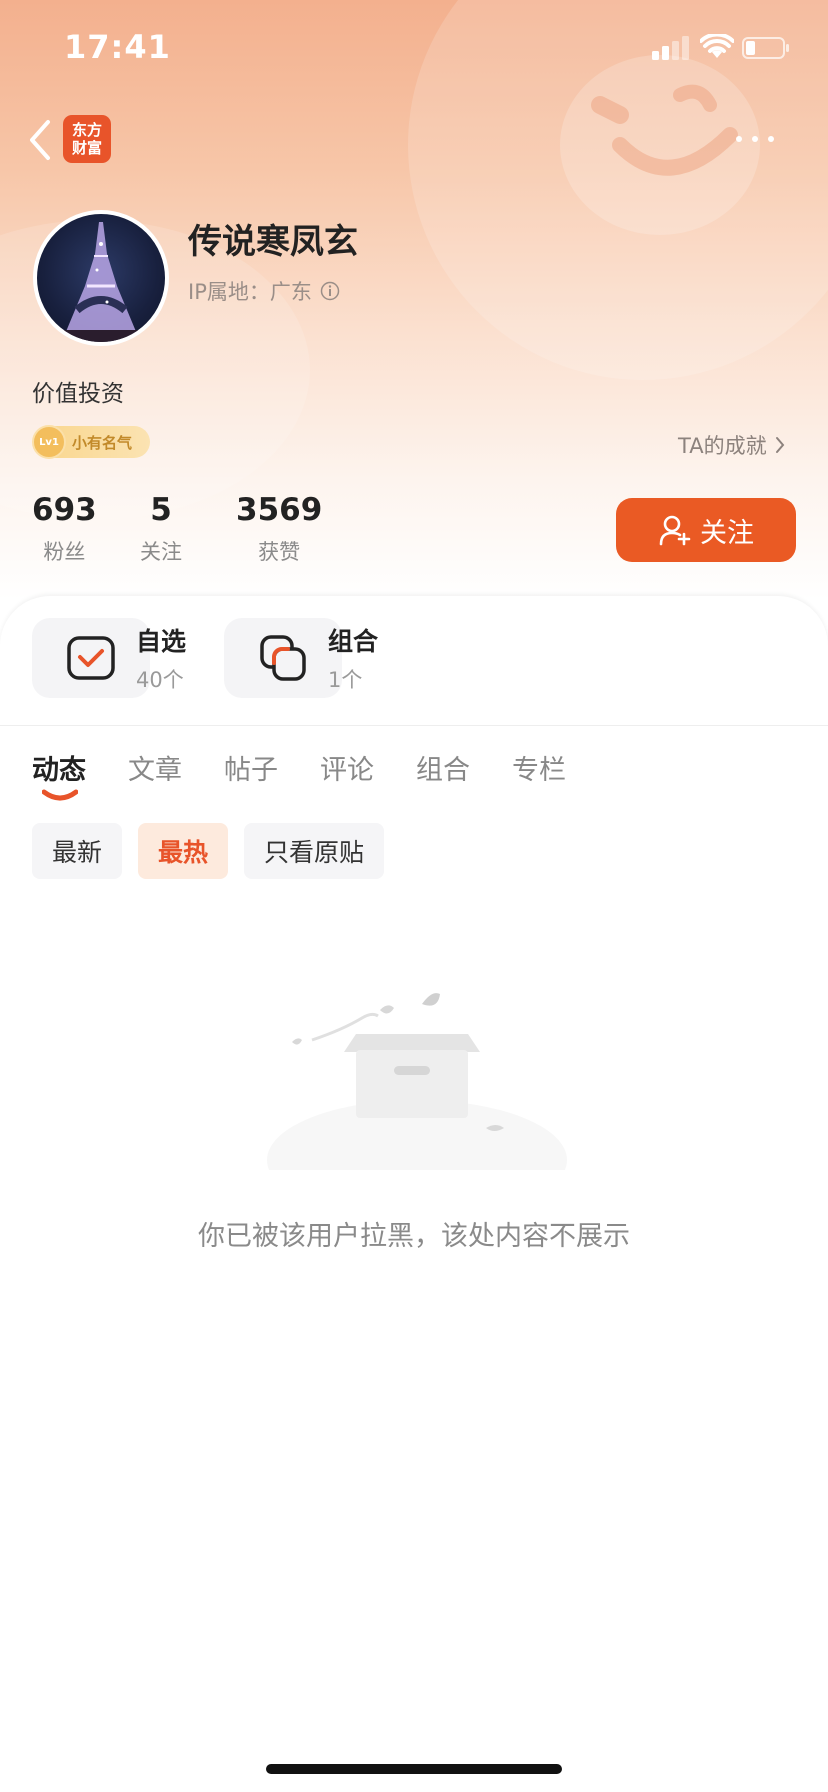  Describe the element at coordinates (64, 552) in the screenshot. I see `stat-label: 粉丝` at that location.